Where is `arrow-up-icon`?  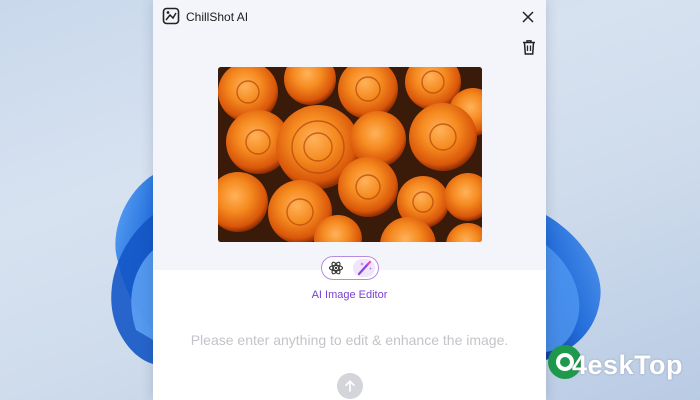 arrow-up-icon is located at coordinates (350, 386).